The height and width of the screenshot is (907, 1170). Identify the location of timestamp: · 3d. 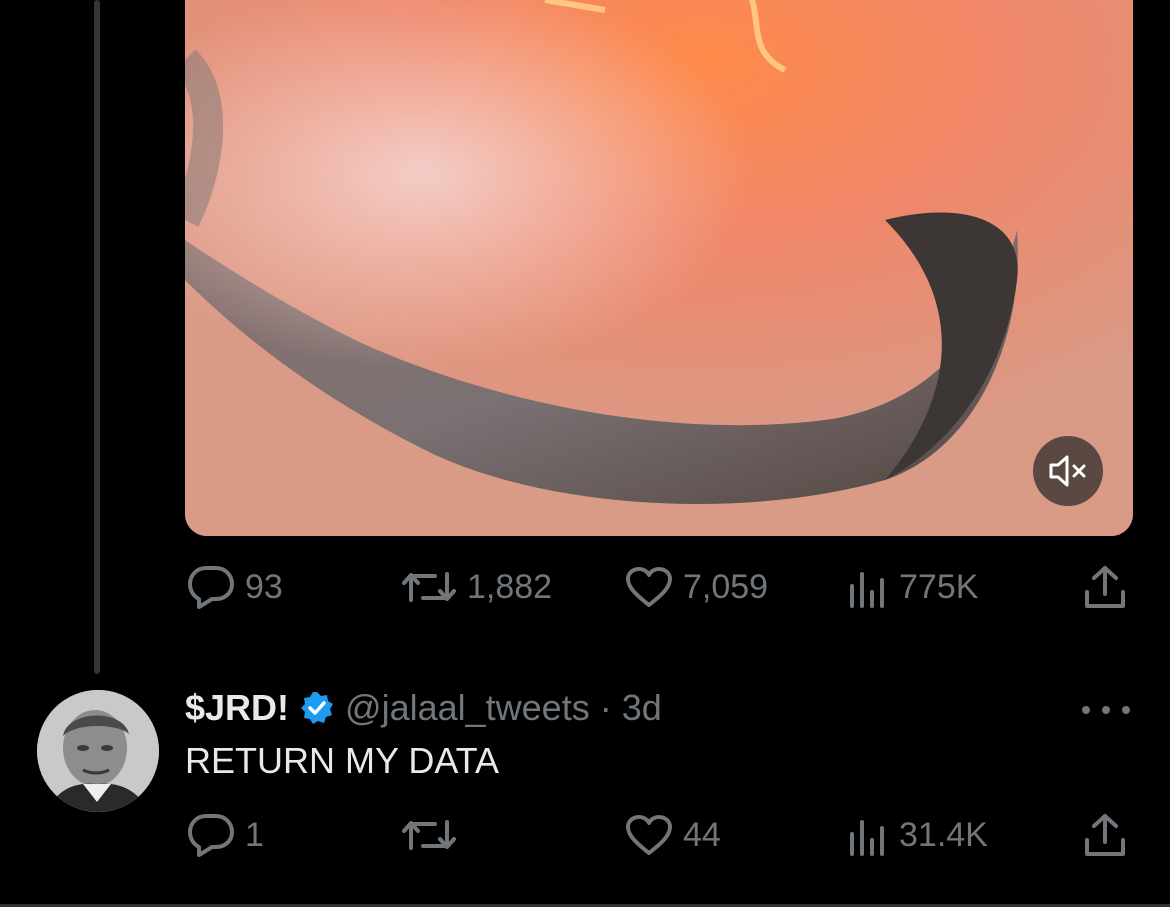
(631, 708).